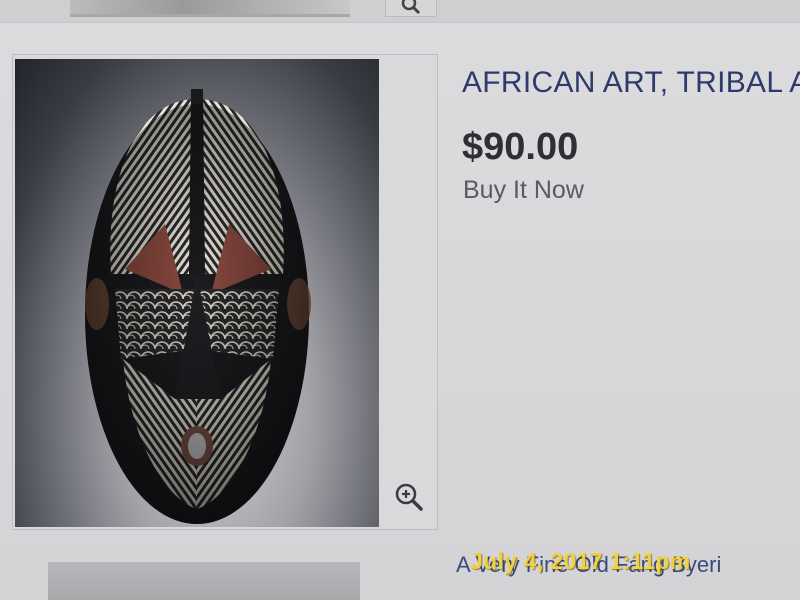 The image size is (800, 600). I want to click on listing-format: Buy It Now, so click(523, 190).